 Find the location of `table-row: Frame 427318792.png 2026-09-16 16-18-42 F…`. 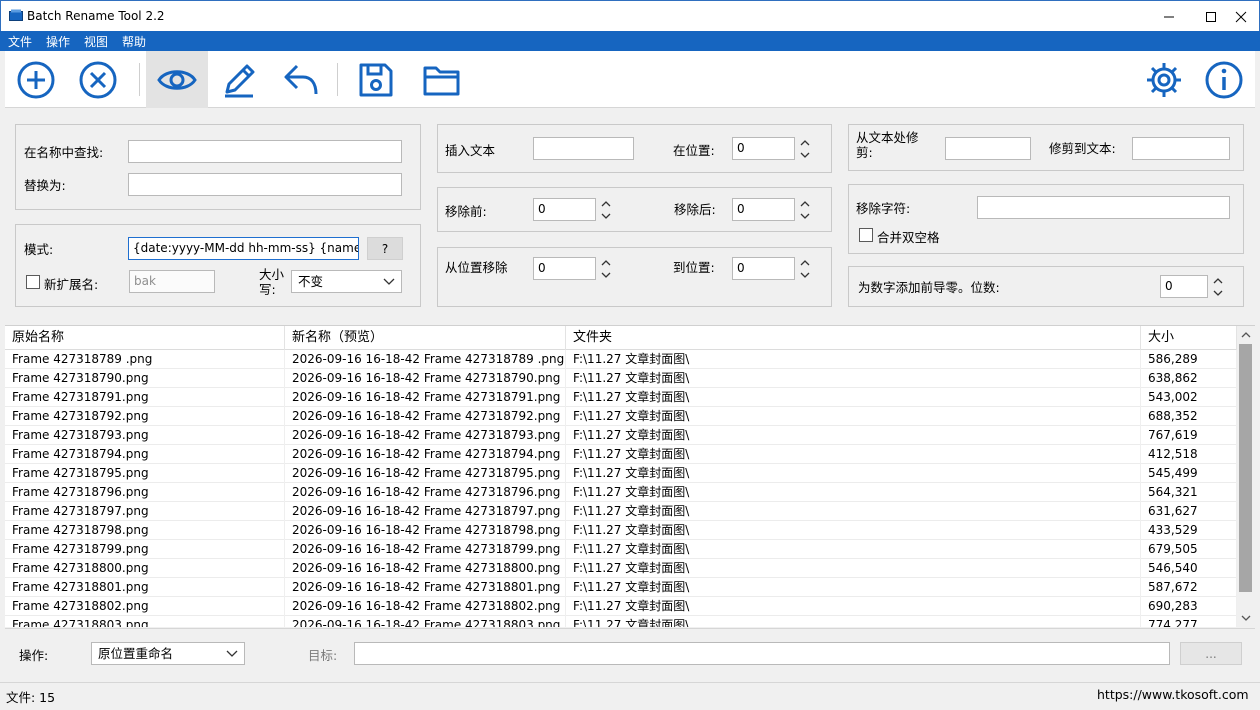

table-row: Frame 427318792.png 2026-09-16 16-18-42 F… is located at coordinates (621, 416).